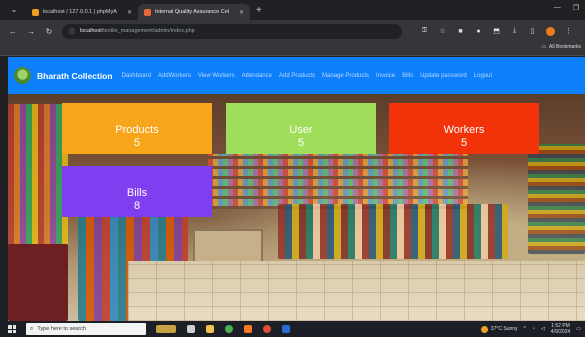 Image resolution: width=585 pixels, height=337 pixels. Describe the element at coordinates (543, 329) in the screenshot. I see `volume-icon: ◁` at that location.